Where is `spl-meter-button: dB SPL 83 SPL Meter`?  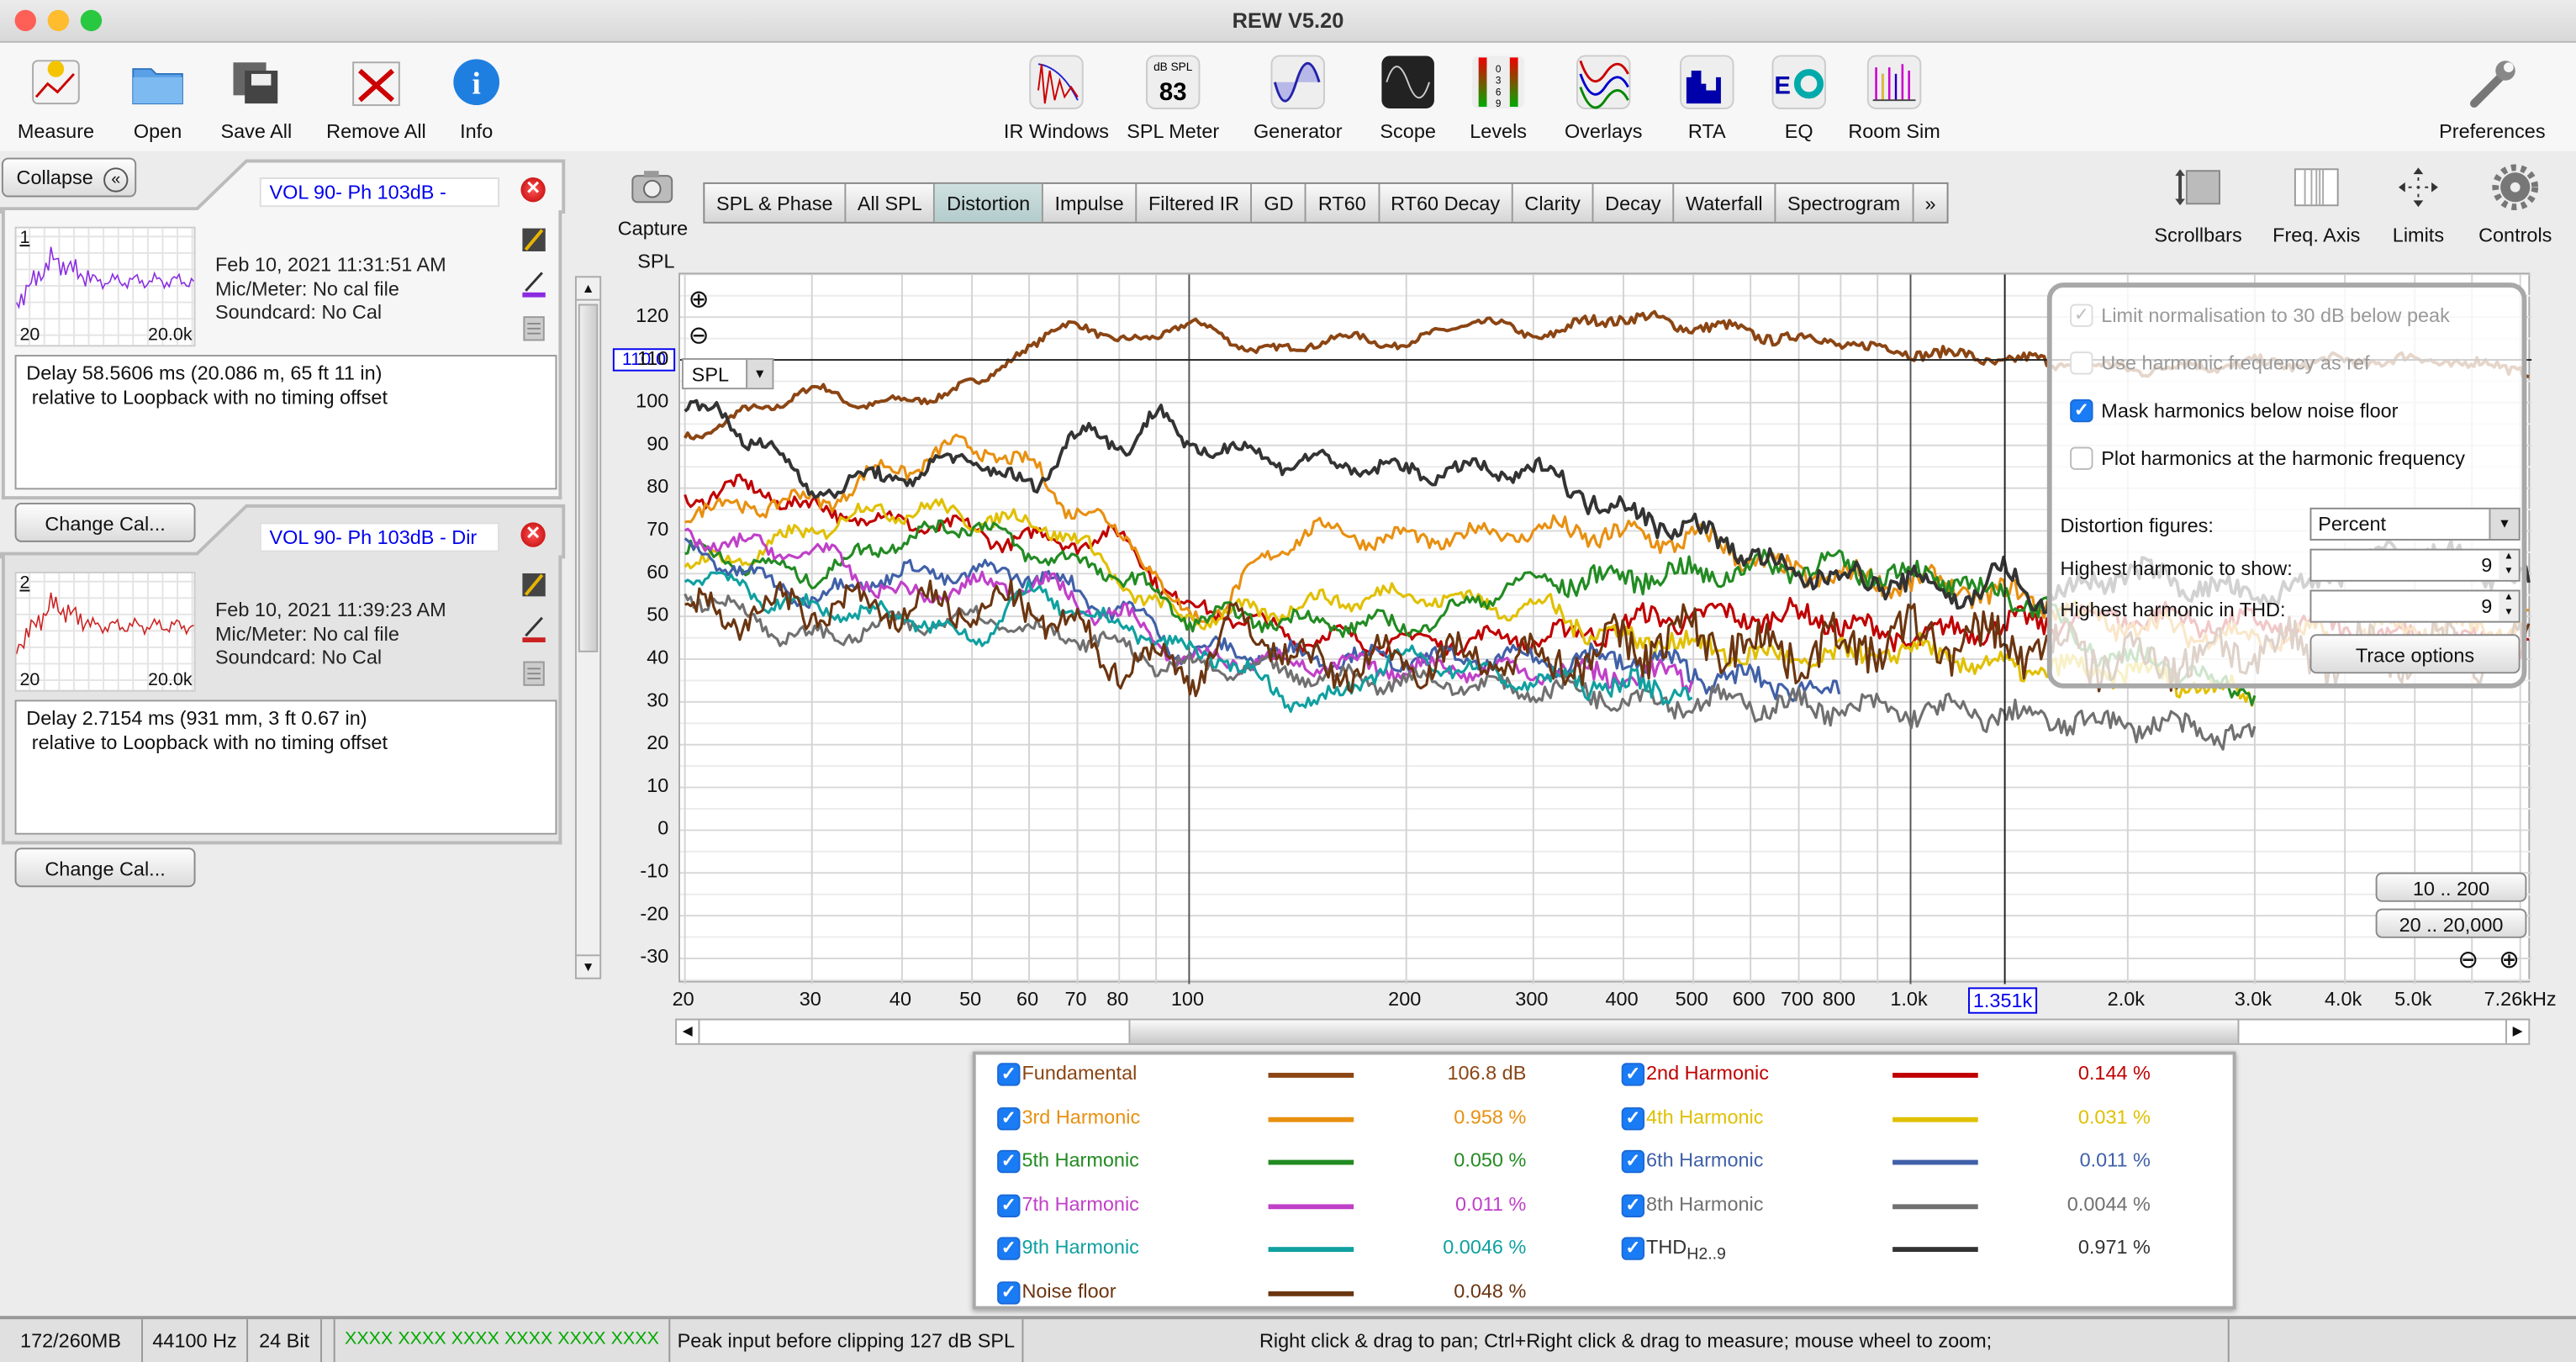 spl-meter-button: dB SPL 83 SPL Meter is located at coordinates (1174, 98).